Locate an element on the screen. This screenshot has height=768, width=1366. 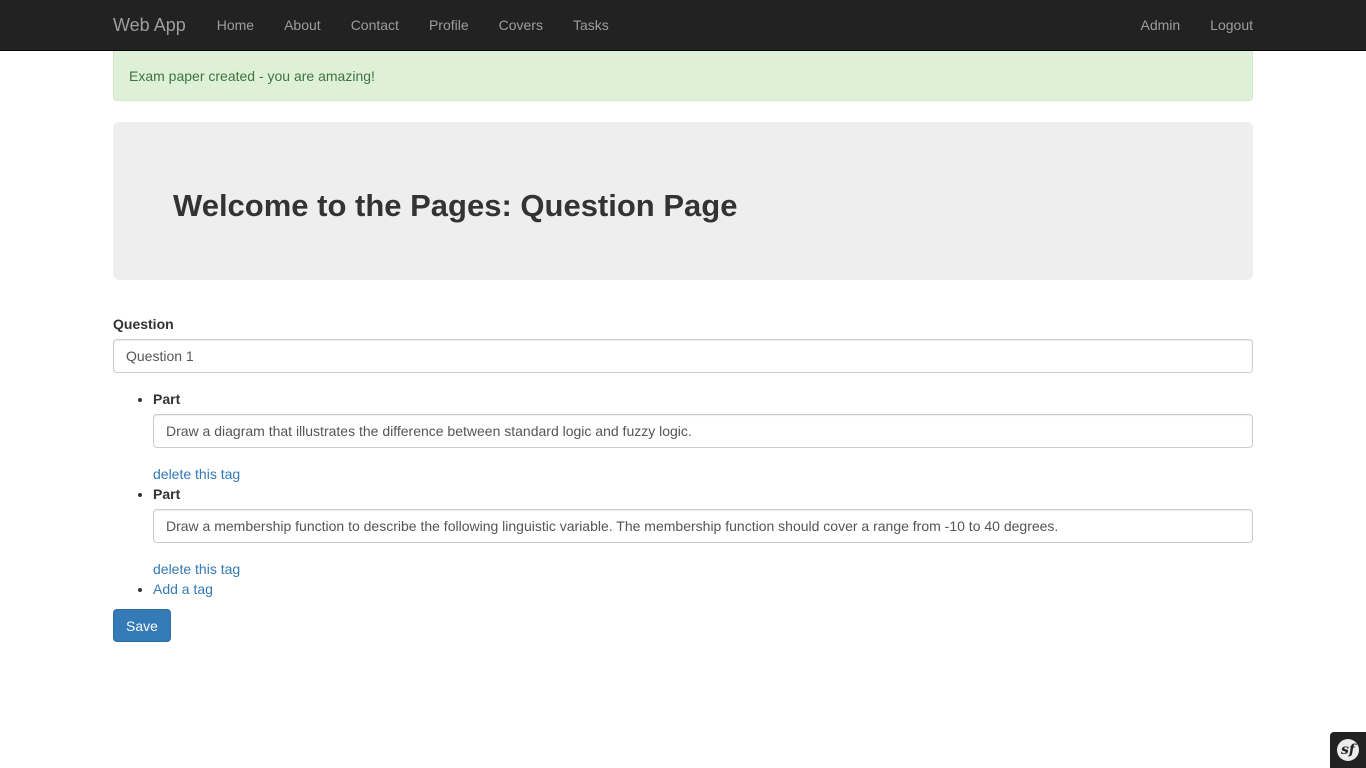
nav-admin: Admin is located at coordinates (1160, 25).